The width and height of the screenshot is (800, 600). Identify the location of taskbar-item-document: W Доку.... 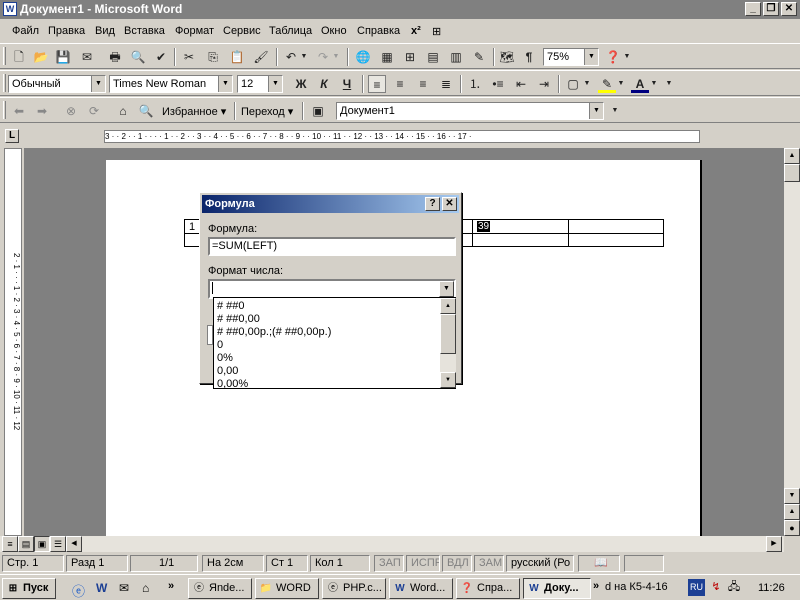
(557, 588).